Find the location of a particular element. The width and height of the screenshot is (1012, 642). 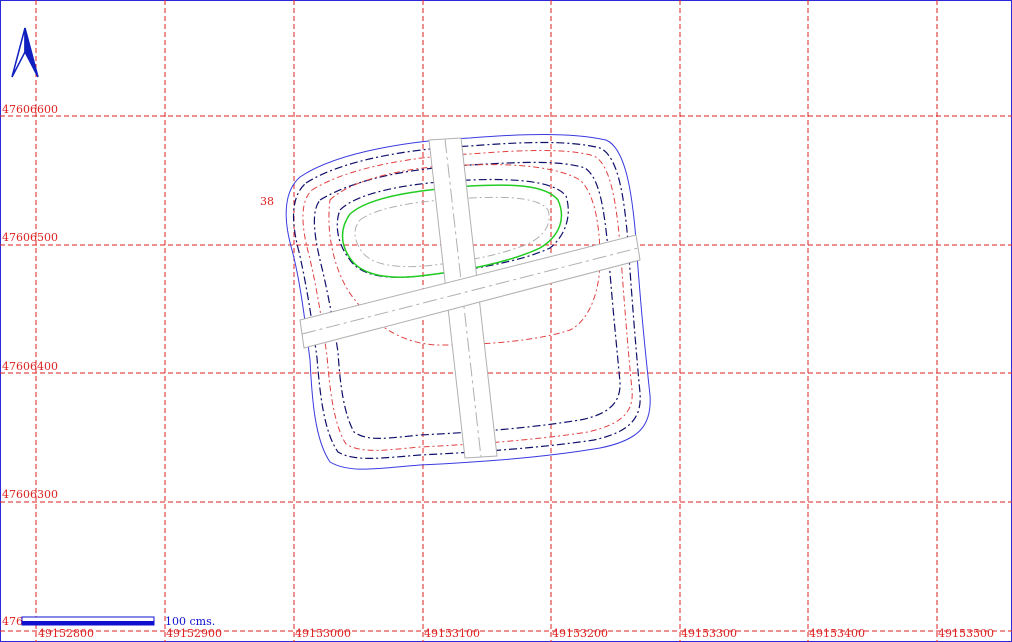

y-axis-label: 47606400 is located at coordinates (30, 366).